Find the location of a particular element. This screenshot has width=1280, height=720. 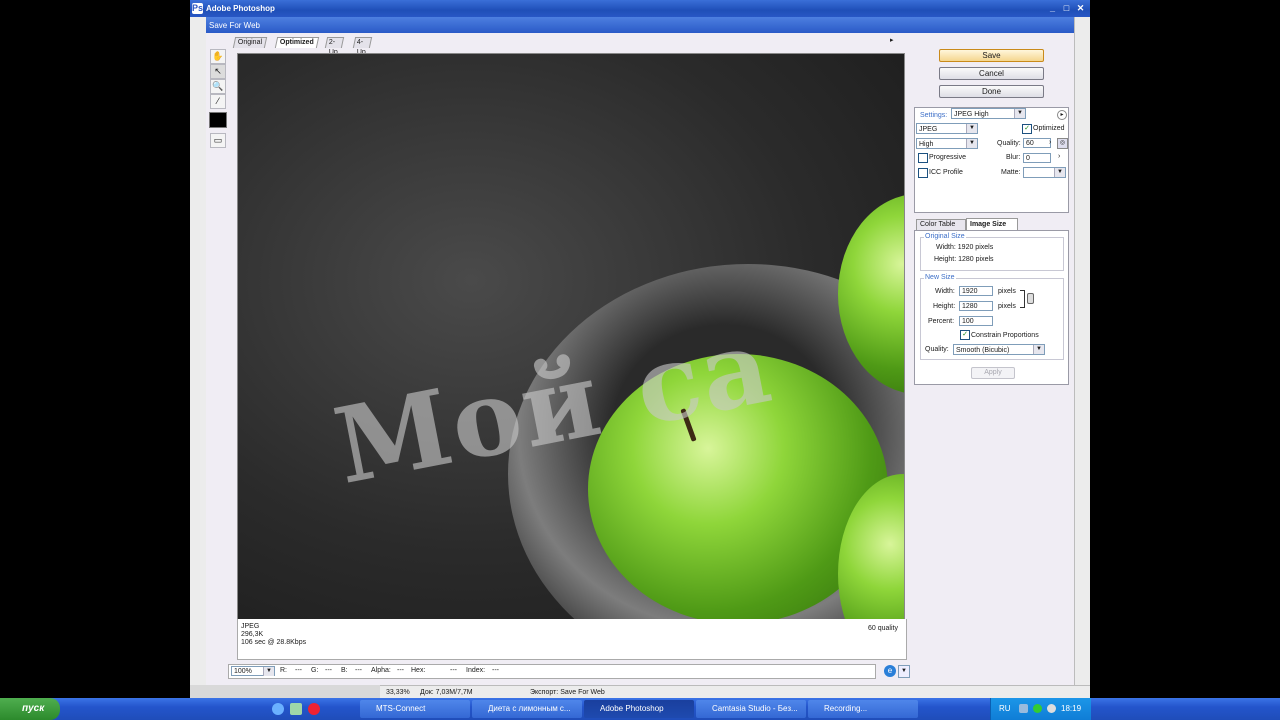

matte-select: ▼ is located at coordinates (1044, 172).